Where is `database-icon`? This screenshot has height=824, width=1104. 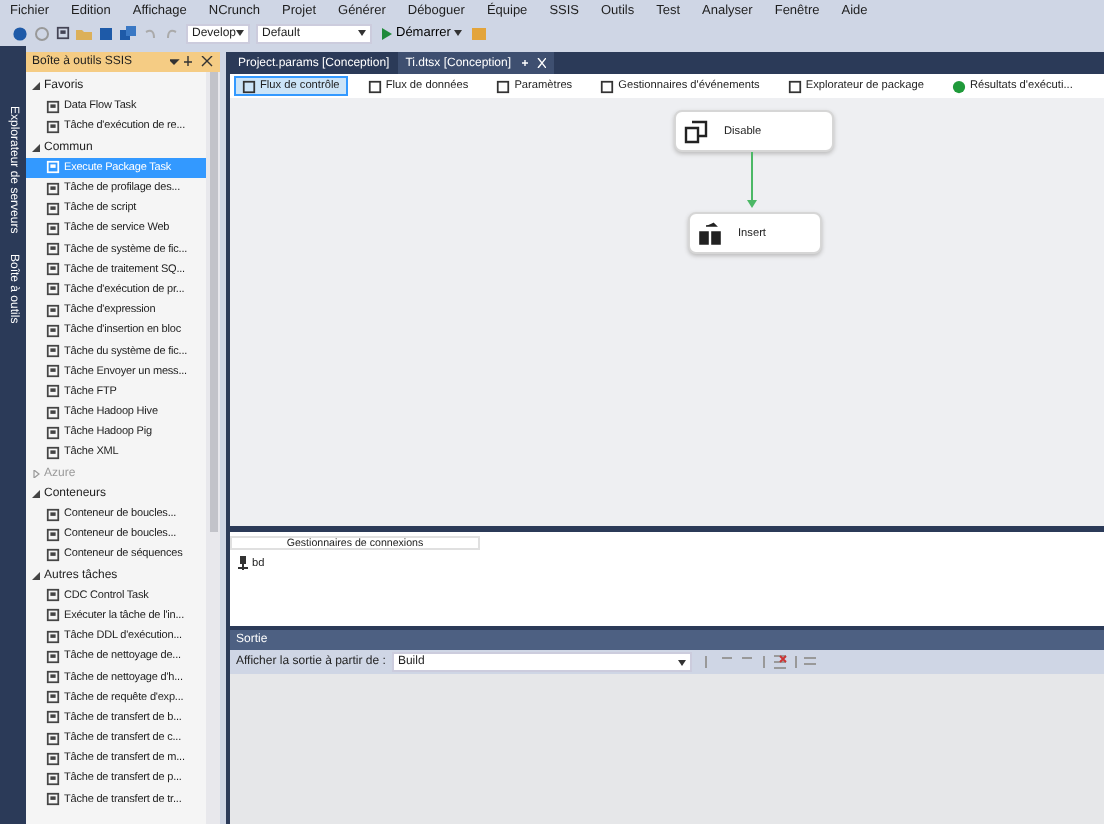
database-icon is located at coordinates (710, 233).